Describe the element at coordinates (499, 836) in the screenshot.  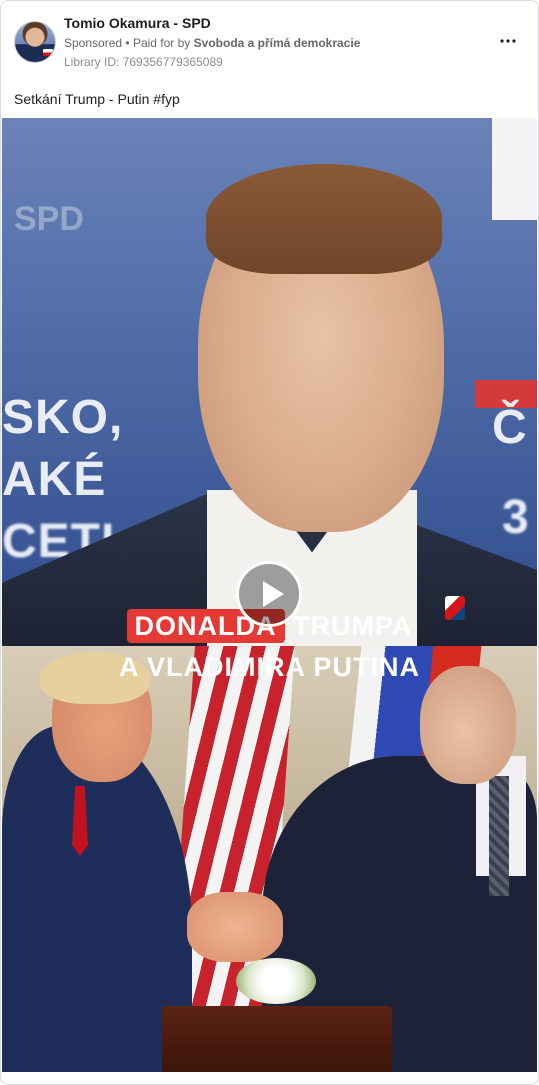
I see `right-person-tie` at that location.